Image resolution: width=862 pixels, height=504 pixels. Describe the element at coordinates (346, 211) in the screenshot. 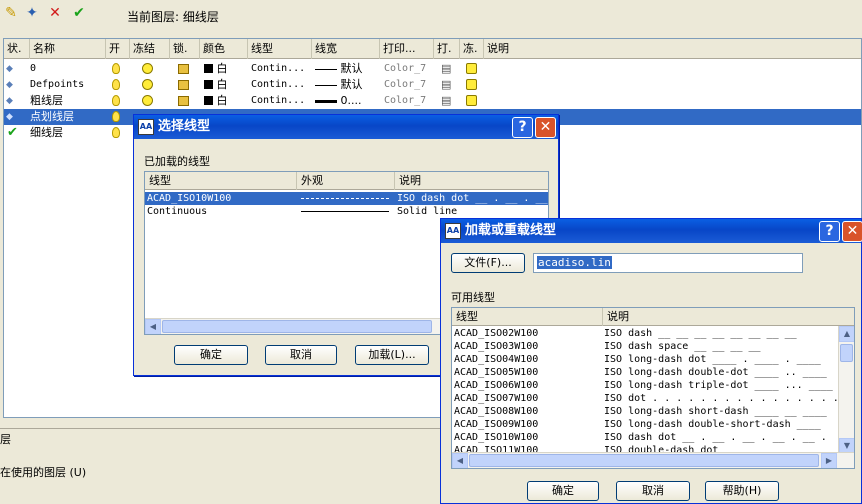

I see `linetype-row: Continuous Solid line` at that location.